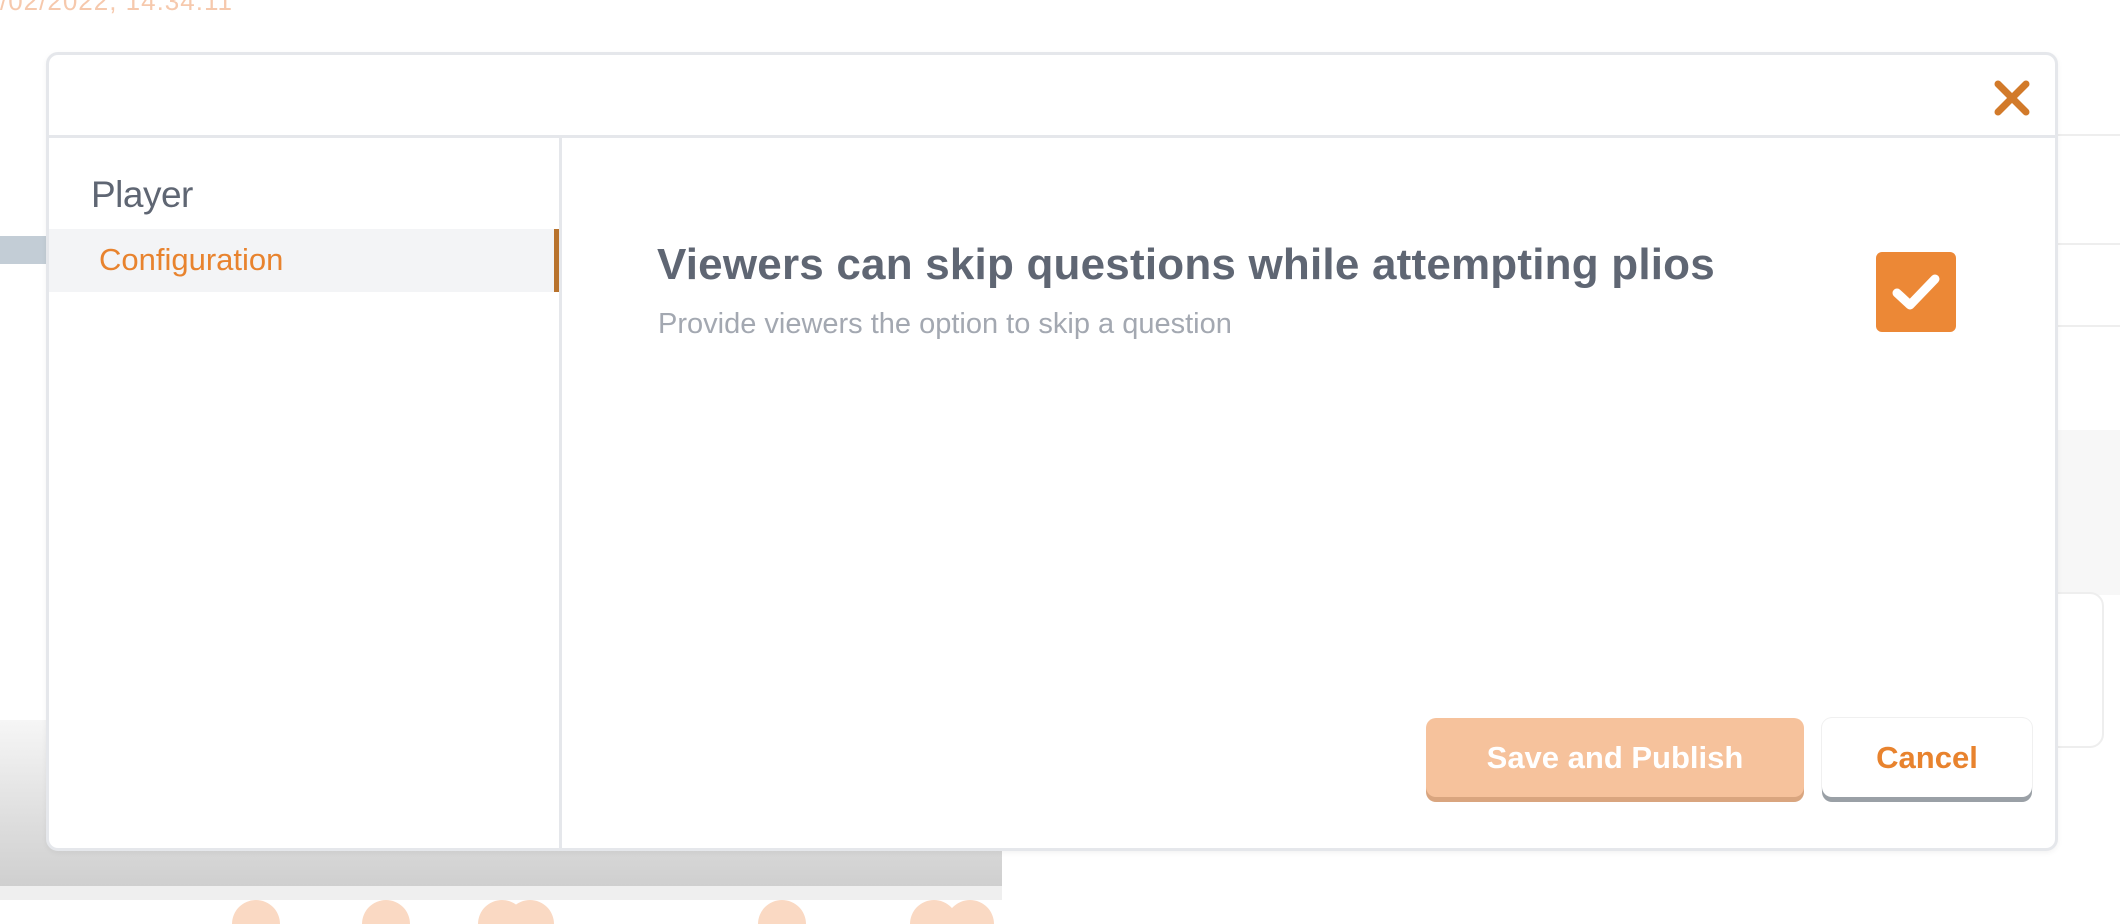  I want to click on modal-header, so click(1052, 96).